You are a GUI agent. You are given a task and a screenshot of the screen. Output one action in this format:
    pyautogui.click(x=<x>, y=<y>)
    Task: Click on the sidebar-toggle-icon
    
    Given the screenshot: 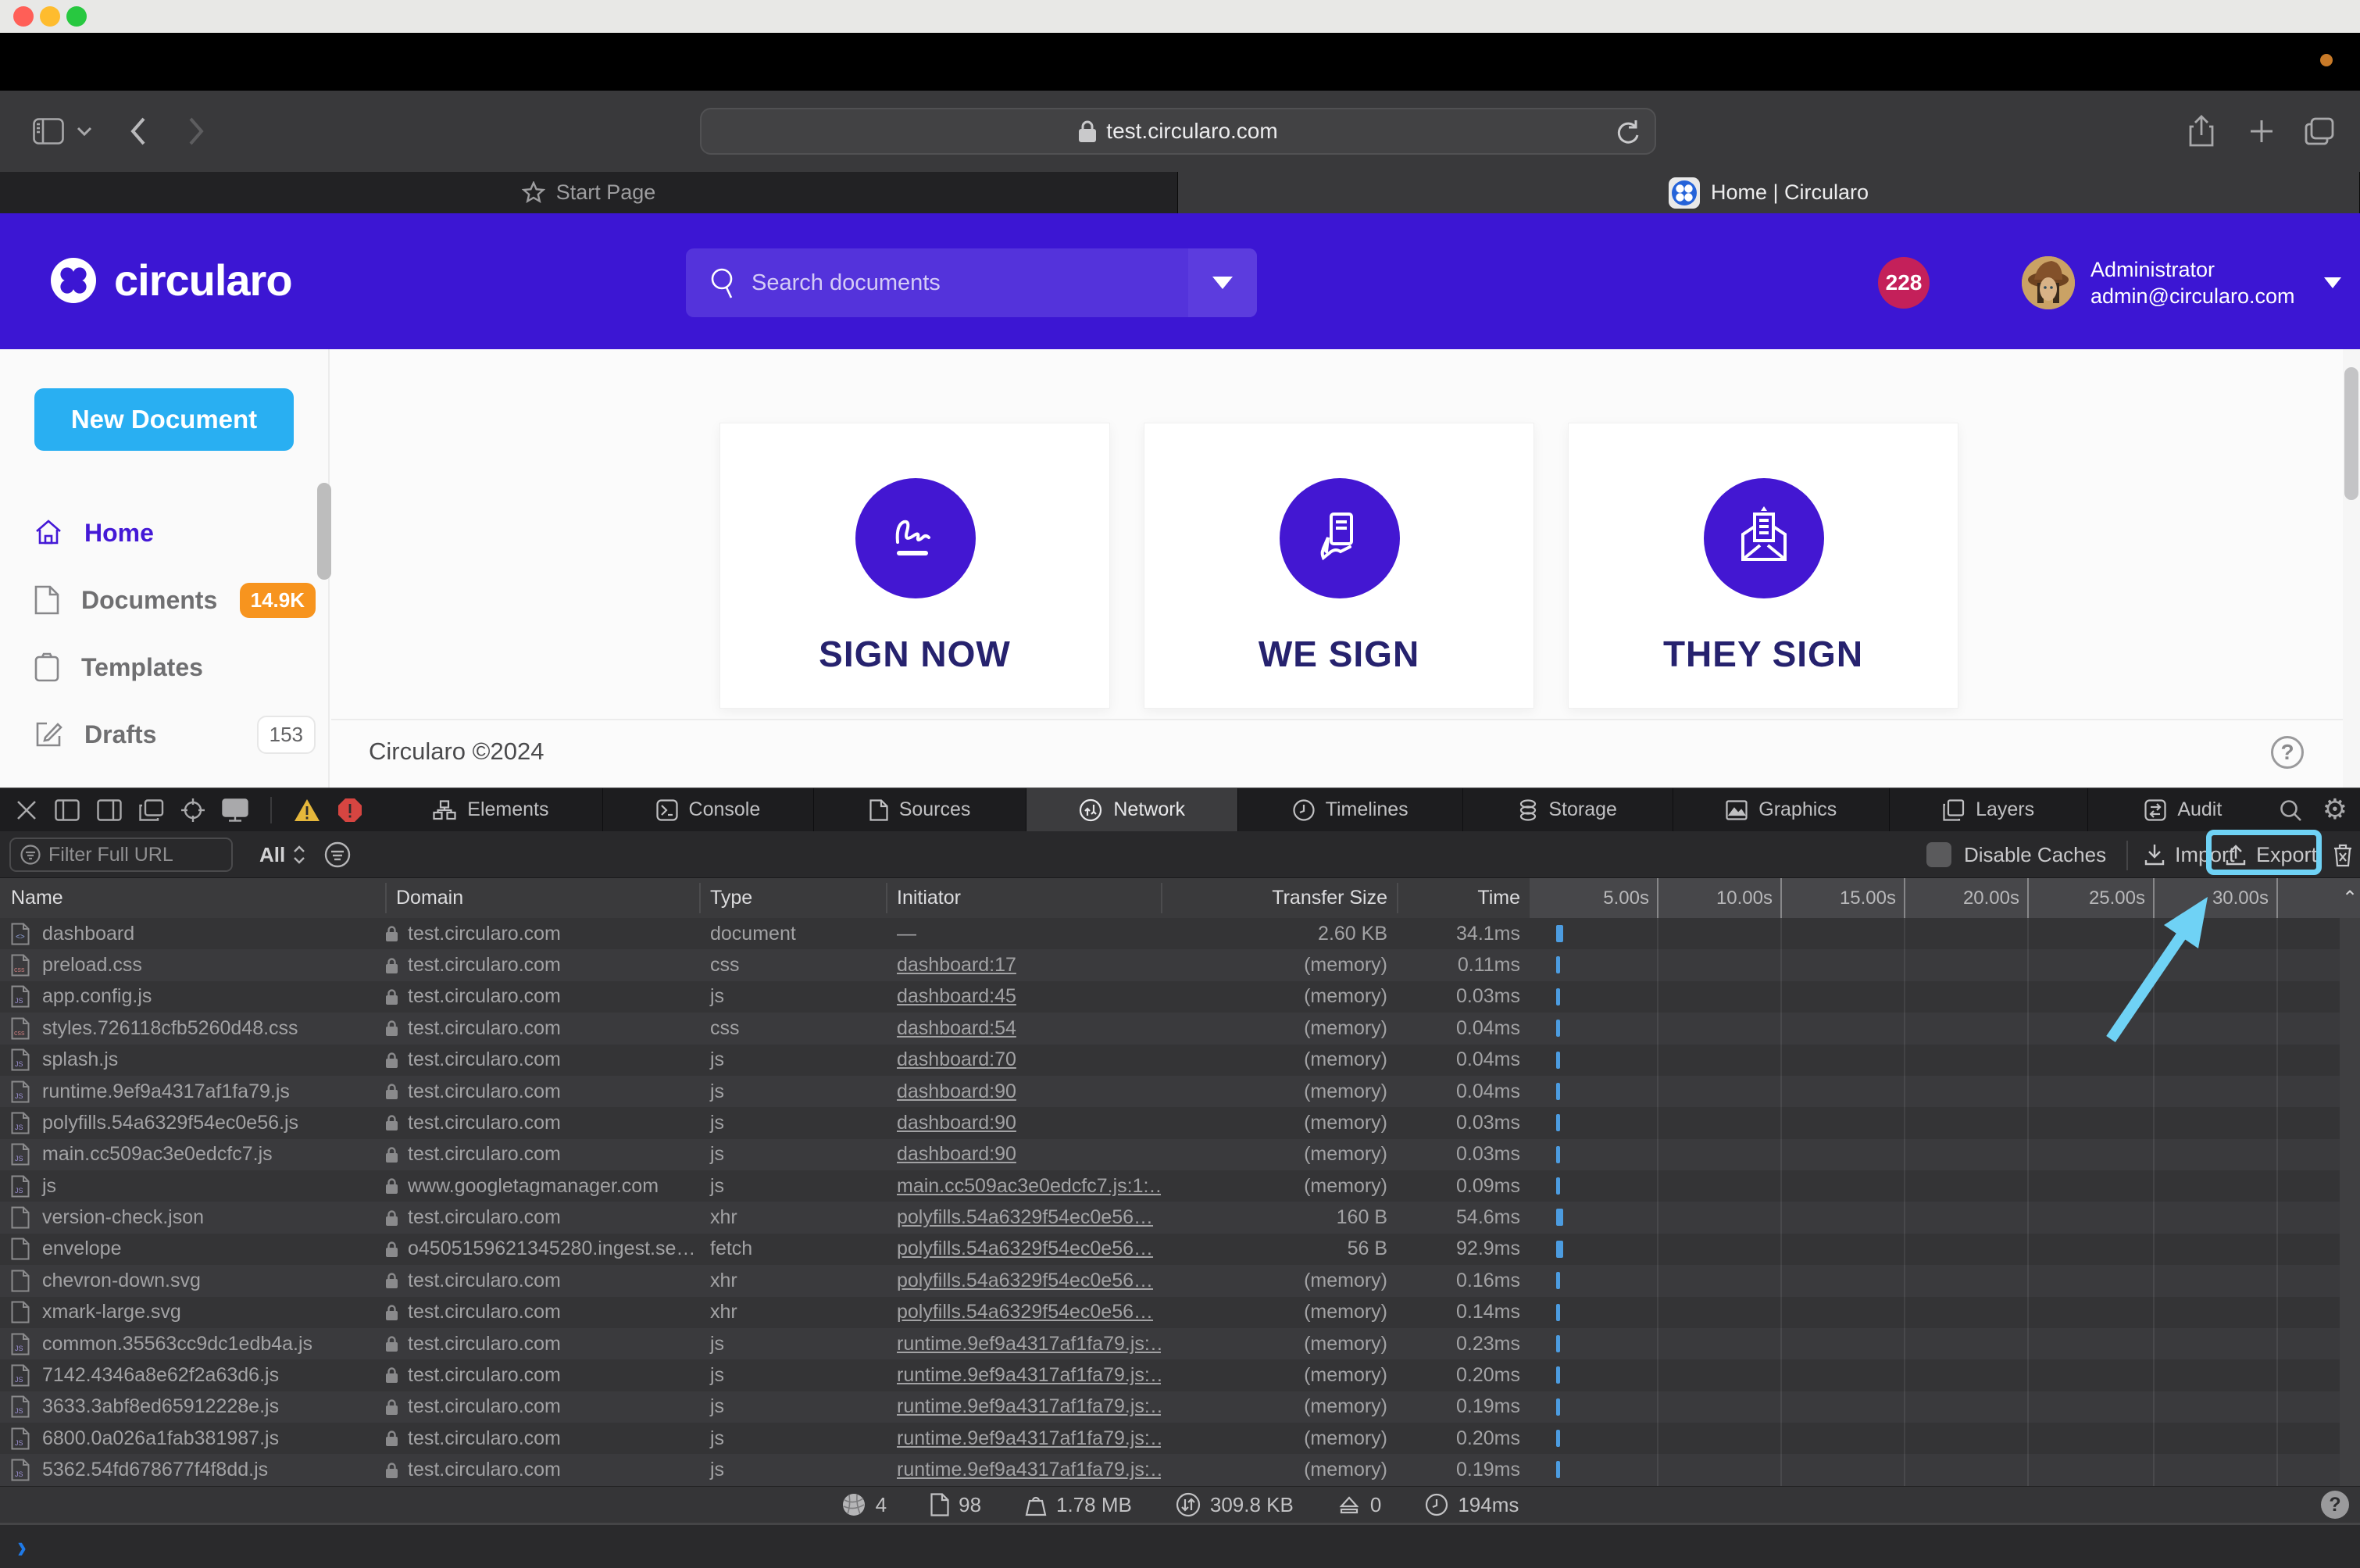 What is the action you would take?
    pyautogui.click(x=48, y=131)
    